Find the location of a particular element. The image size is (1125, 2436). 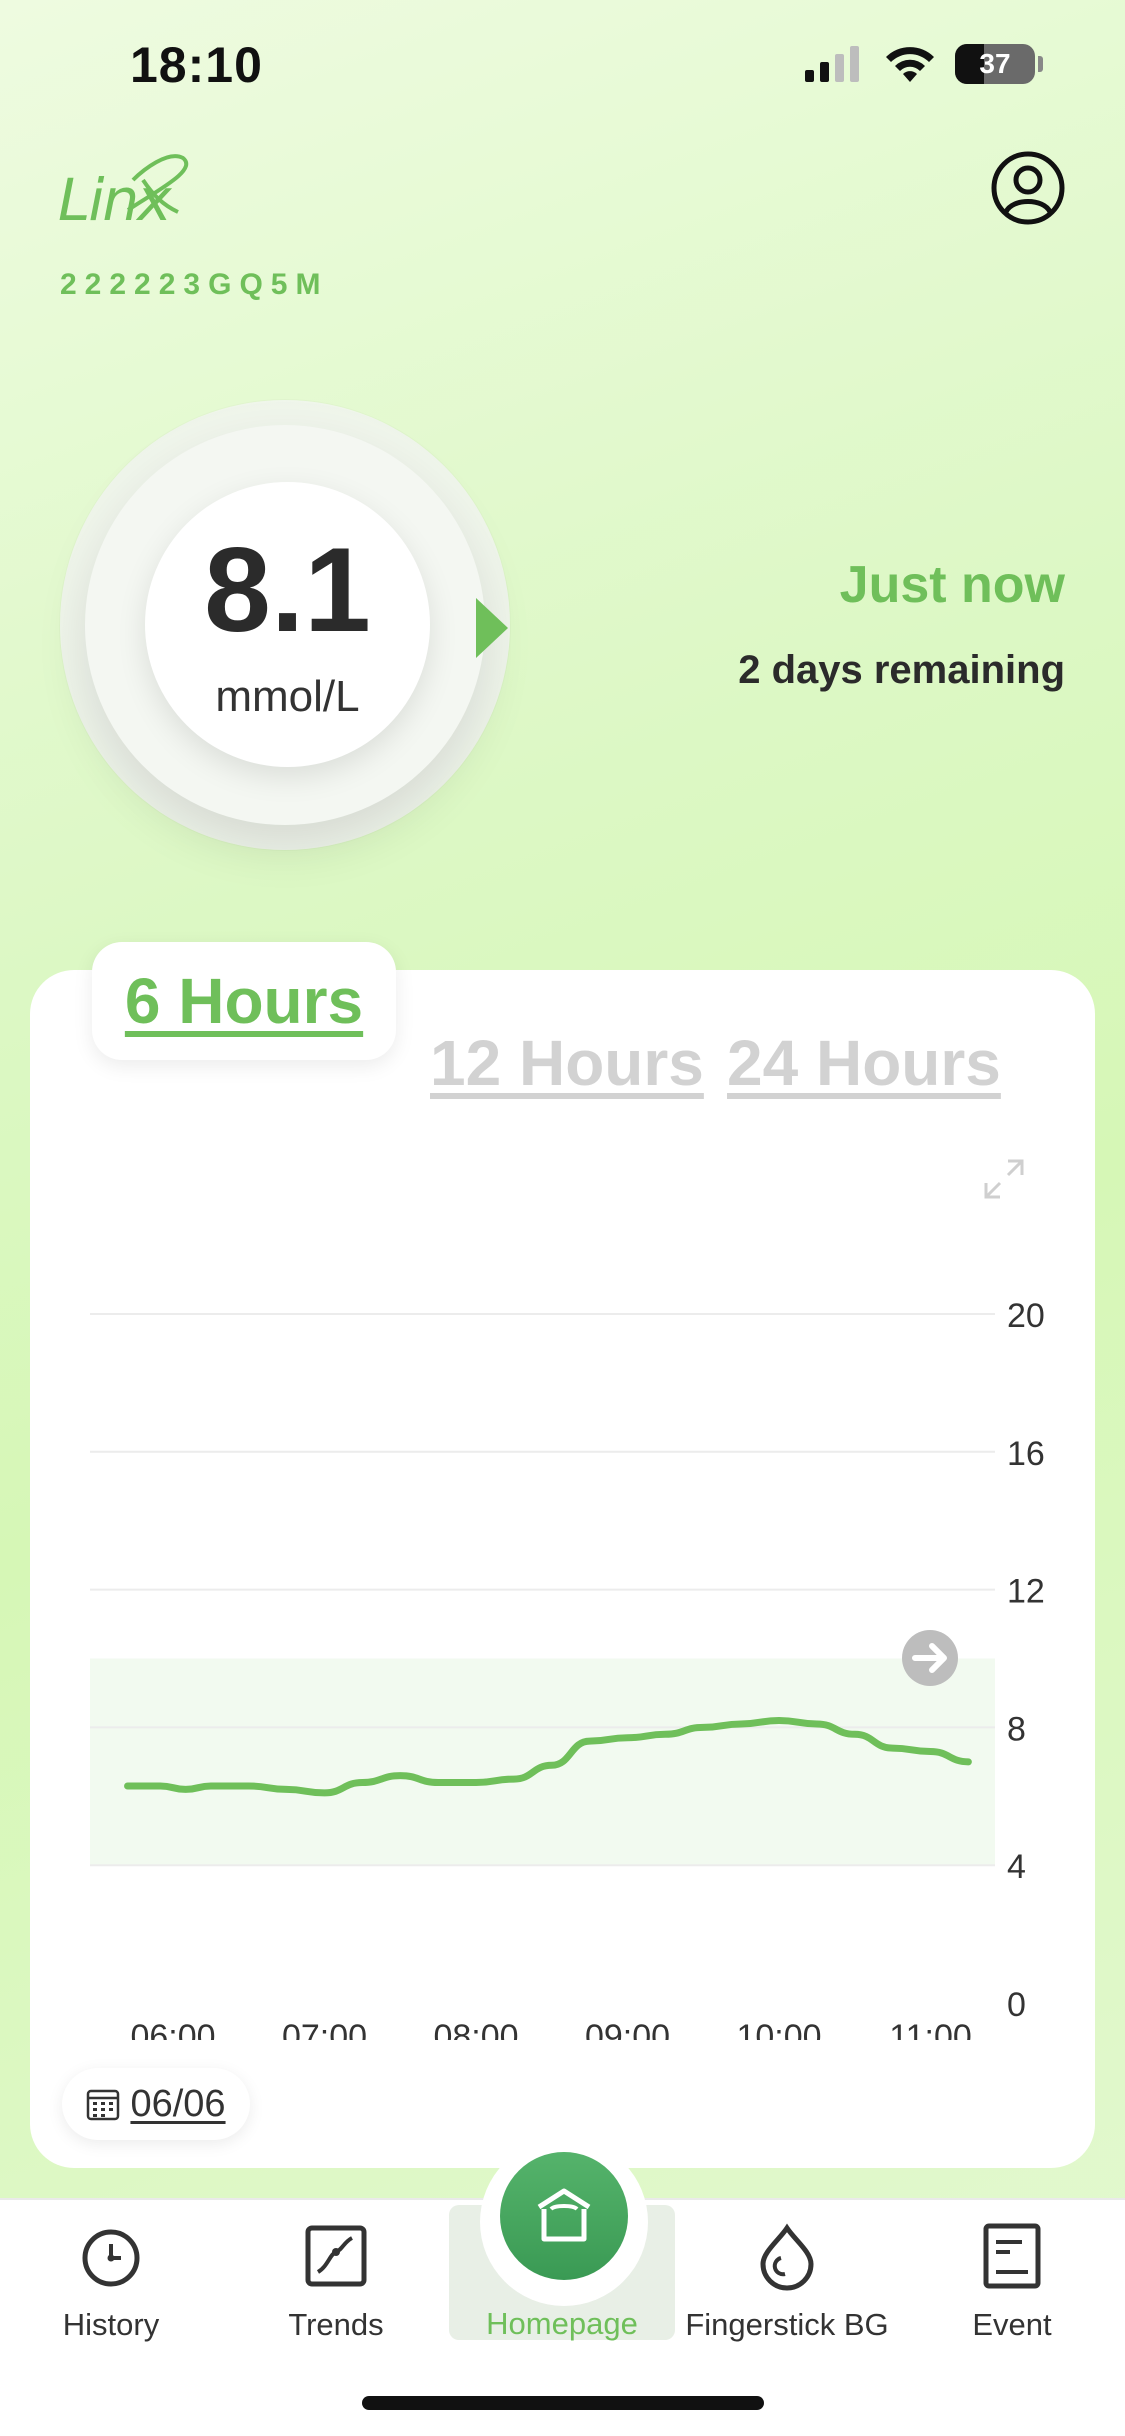

tab-event: Event is located at coordinates (1012, 2281).